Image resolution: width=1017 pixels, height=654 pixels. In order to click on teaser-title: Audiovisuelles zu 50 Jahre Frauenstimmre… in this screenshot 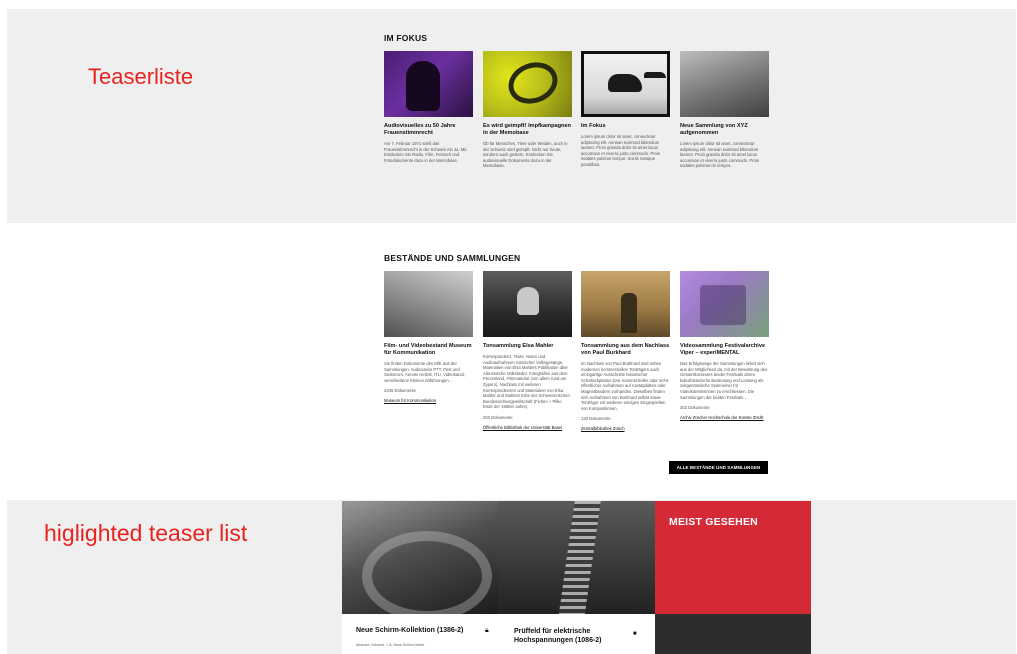, I will do `click(428, 130)`.